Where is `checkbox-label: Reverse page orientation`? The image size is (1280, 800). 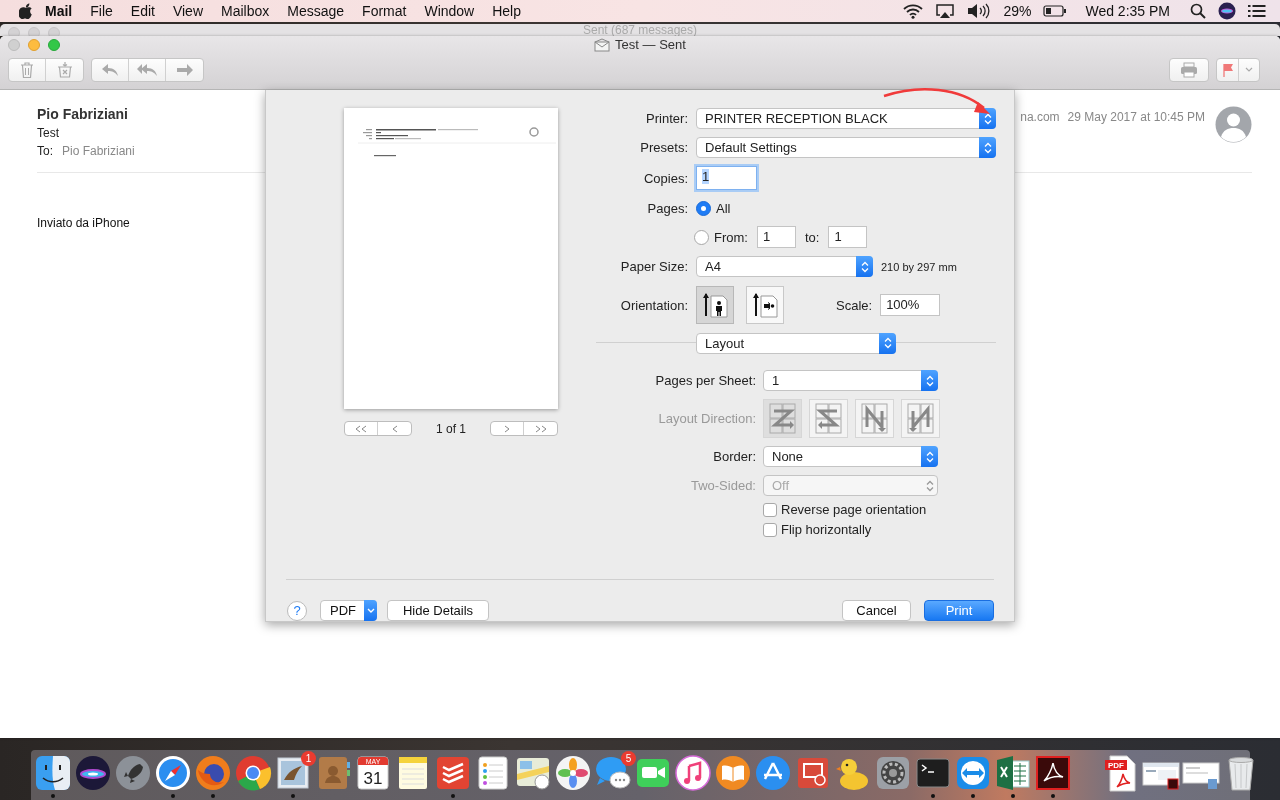 checkbox-label: Reverse page orientation is located at coordinates (854, 509).